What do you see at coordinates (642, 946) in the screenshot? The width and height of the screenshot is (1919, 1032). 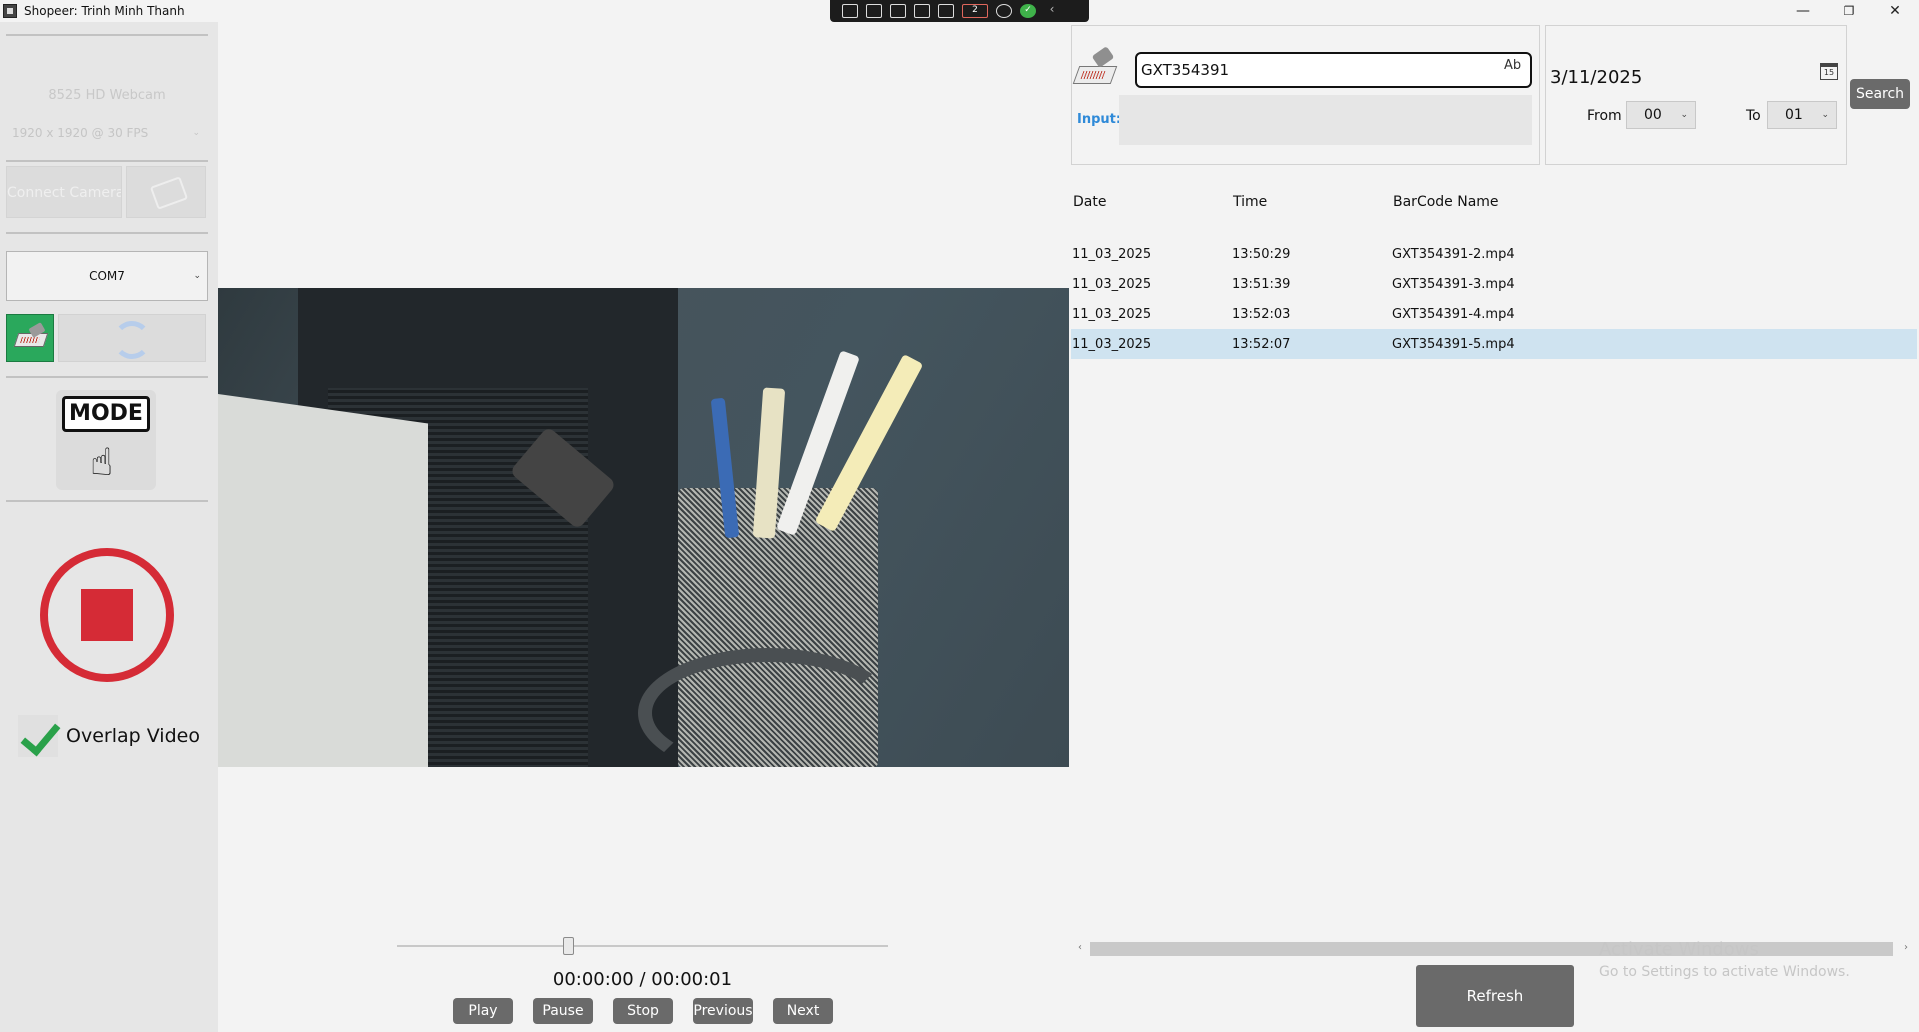 I see `seek-bar` at bounding box center [642, 946].